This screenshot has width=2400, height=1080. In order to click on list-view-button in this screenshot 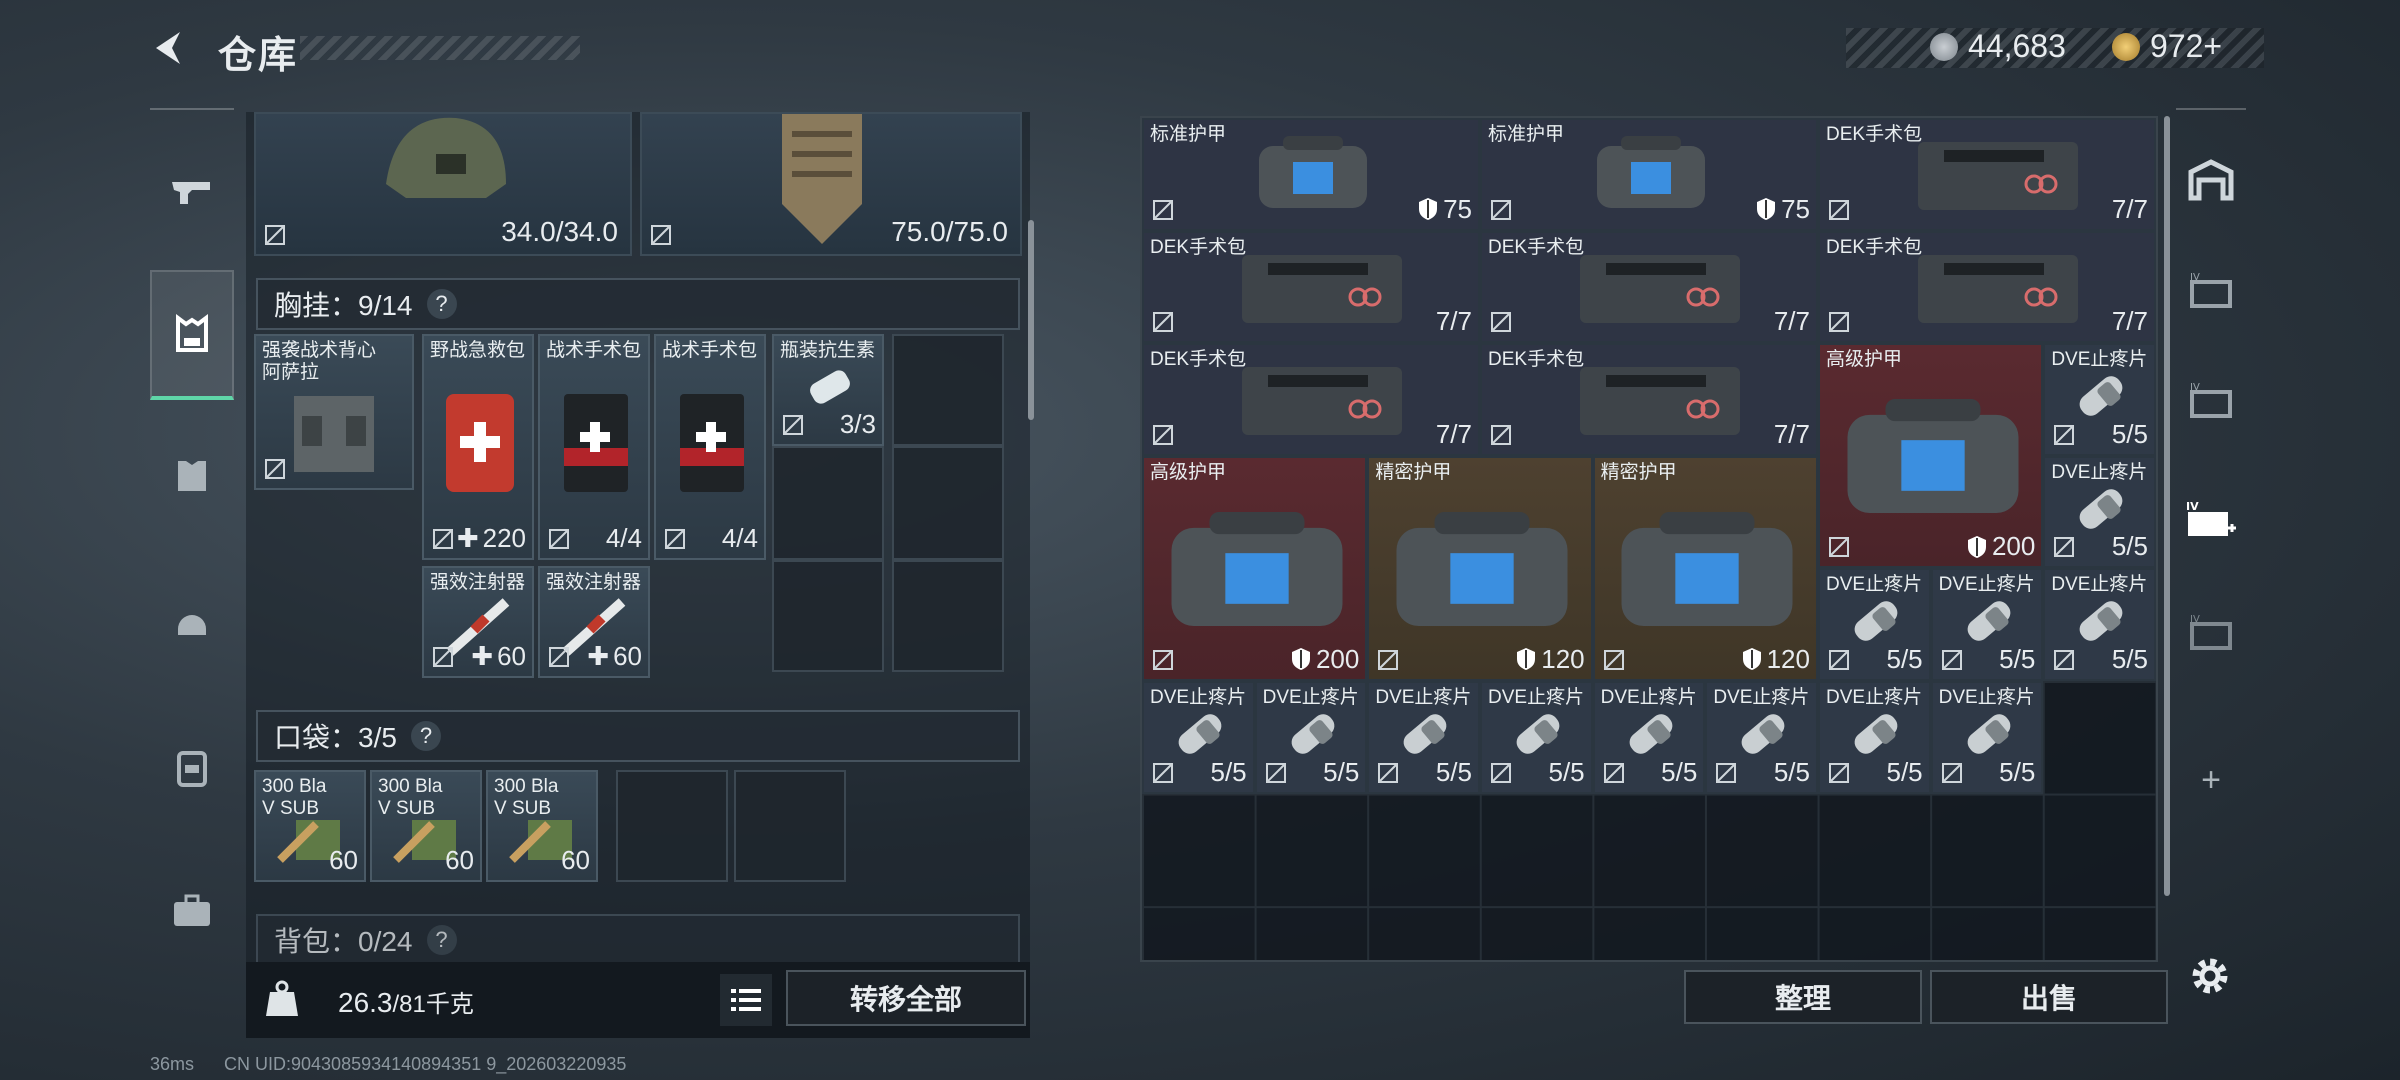, I will do `click(746, 1000)`.